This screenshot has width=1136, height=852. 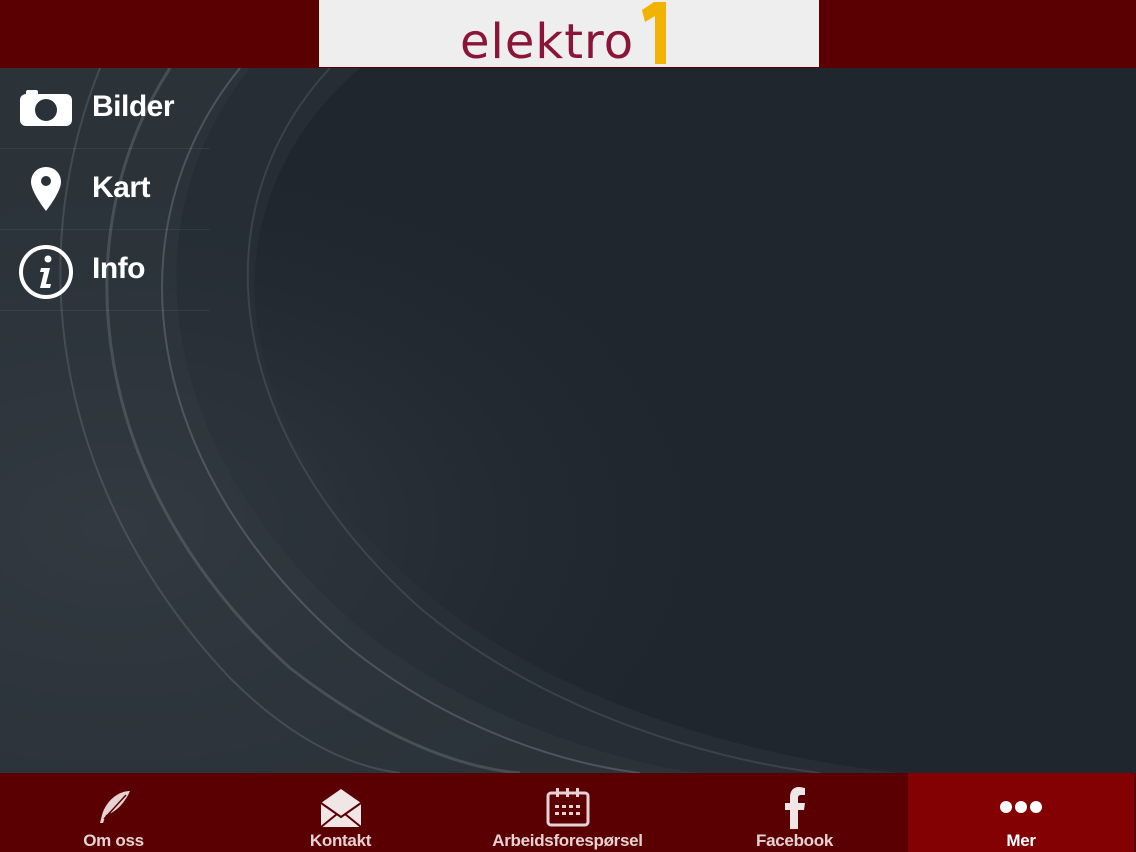 What do you see at coordinates (567, 840) in the screenshot?
I see `tab-label: Arbeidsforespørsel` at bounding box center [567, 840].